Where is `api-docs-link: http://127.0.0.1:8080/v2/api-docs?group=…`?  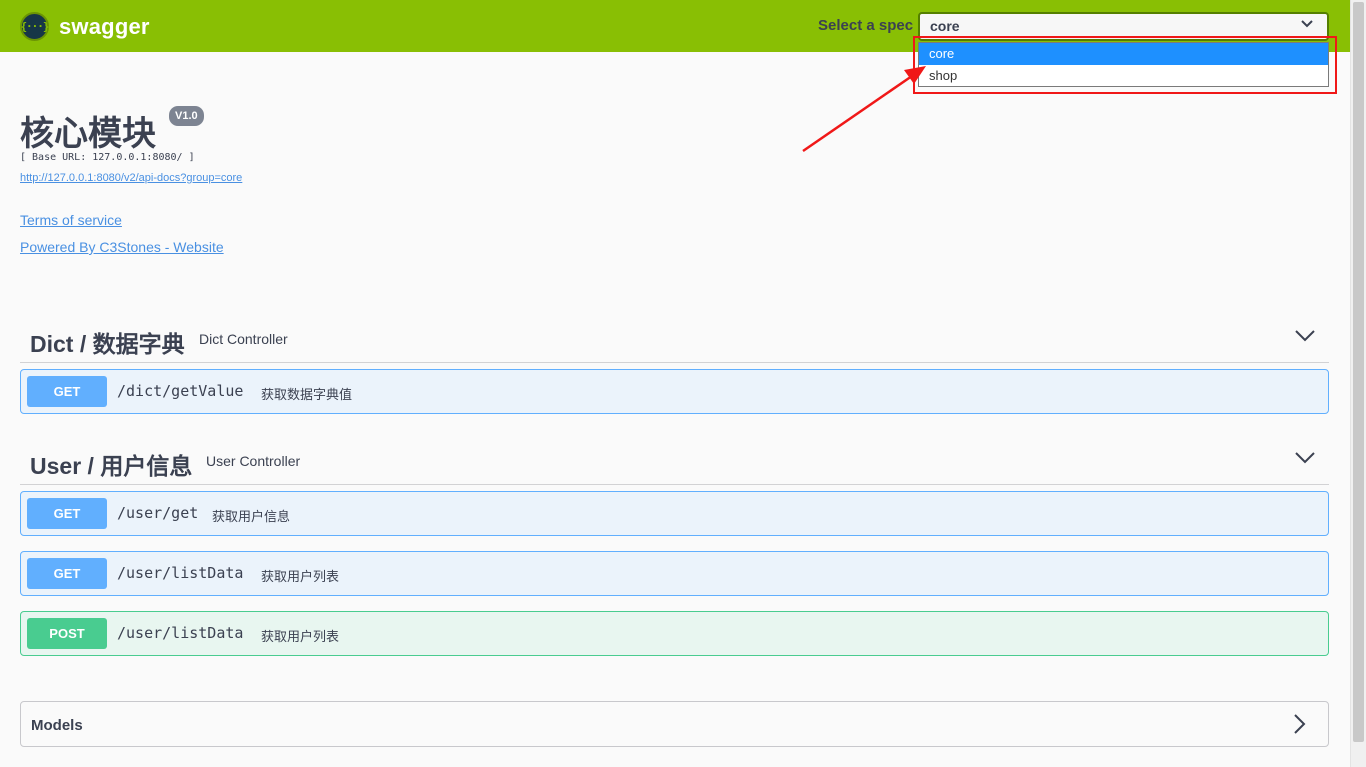
api-docs-link: http://127.0.0.1:8080/v2/api-docs?group=… is located at coordinates (131, 178).